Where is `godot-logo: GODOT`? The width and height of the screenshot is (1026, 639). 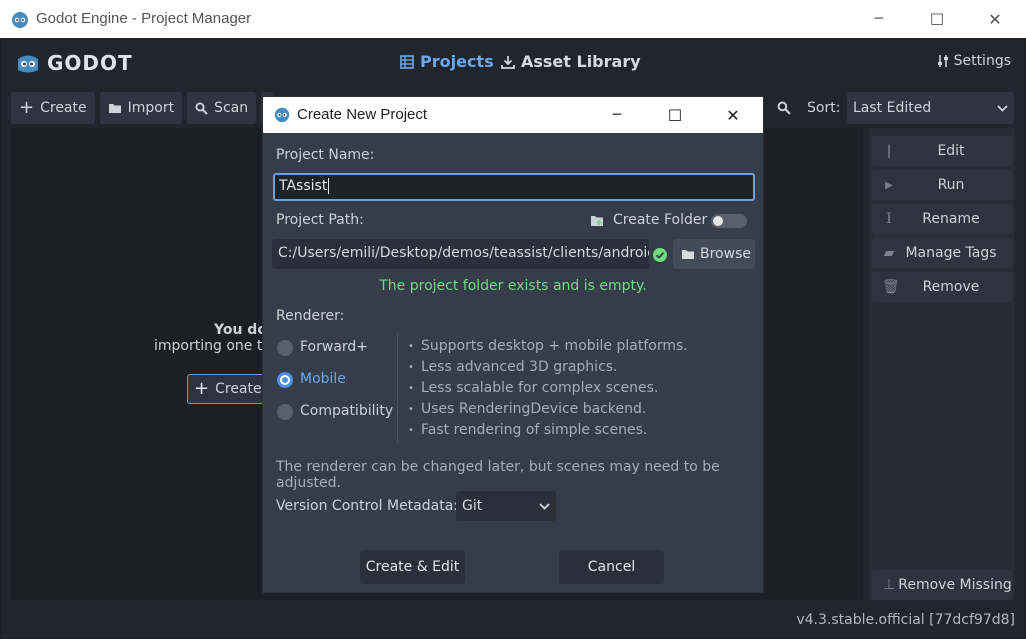
godot-logo: GODOT is located at coordinates (74, 63).